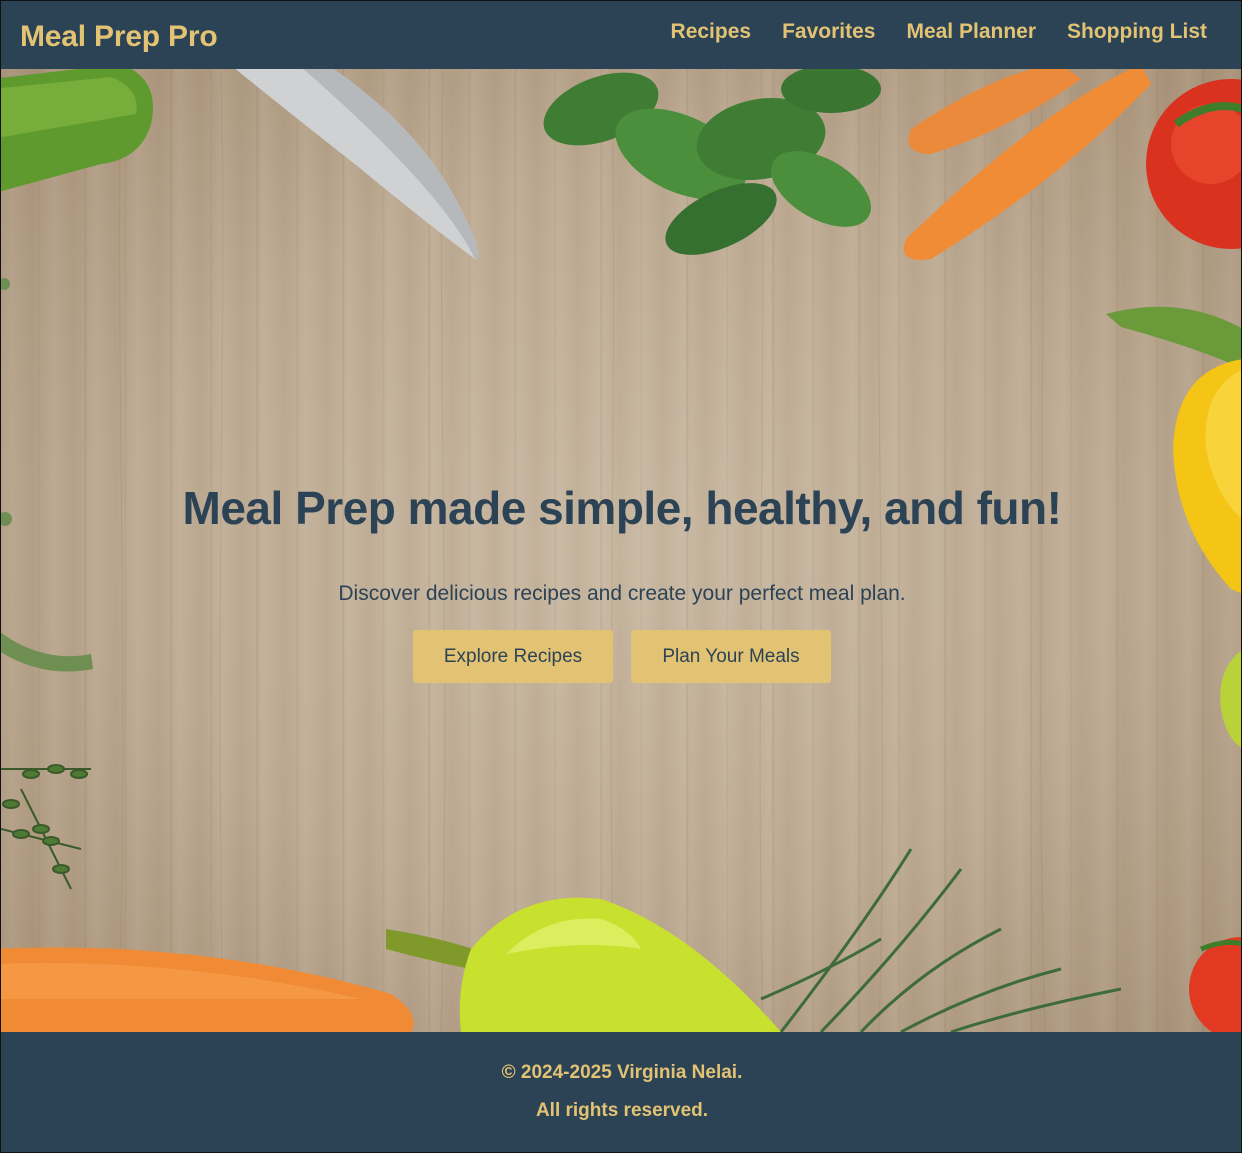 The height and width of the screenshot is (1153, 1242). I want to click on nav-recipes-link: Recipes, so click(711, 32).